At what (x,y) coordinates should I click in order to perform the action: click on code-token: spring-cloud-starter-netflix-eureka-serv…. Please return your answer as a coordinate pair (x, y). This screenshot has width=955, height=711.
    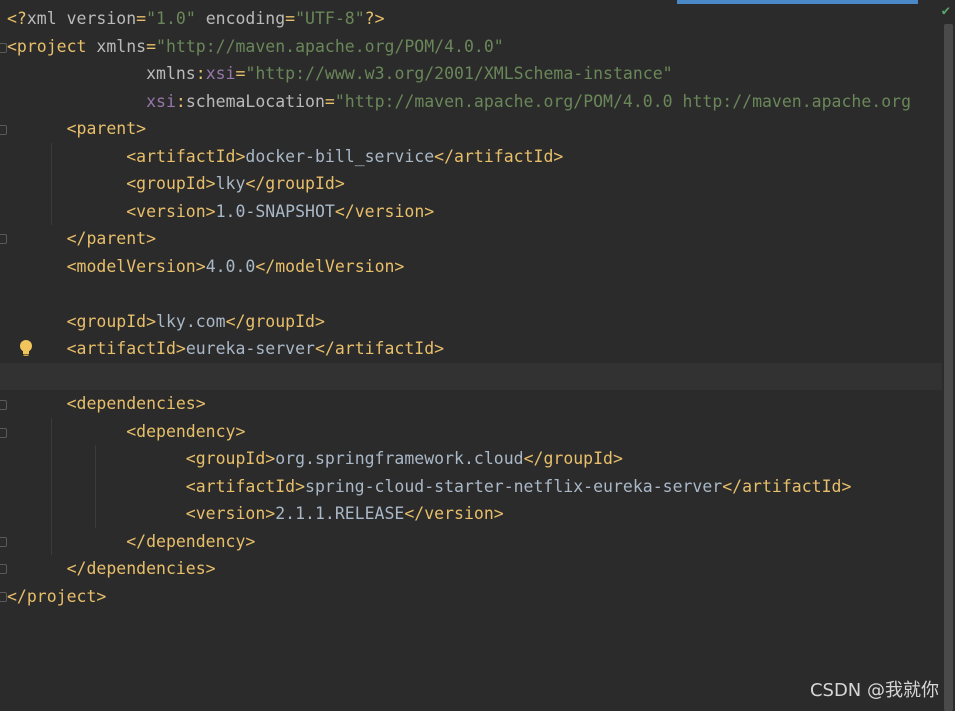
    Looking at the image, I should click on (514, 486).